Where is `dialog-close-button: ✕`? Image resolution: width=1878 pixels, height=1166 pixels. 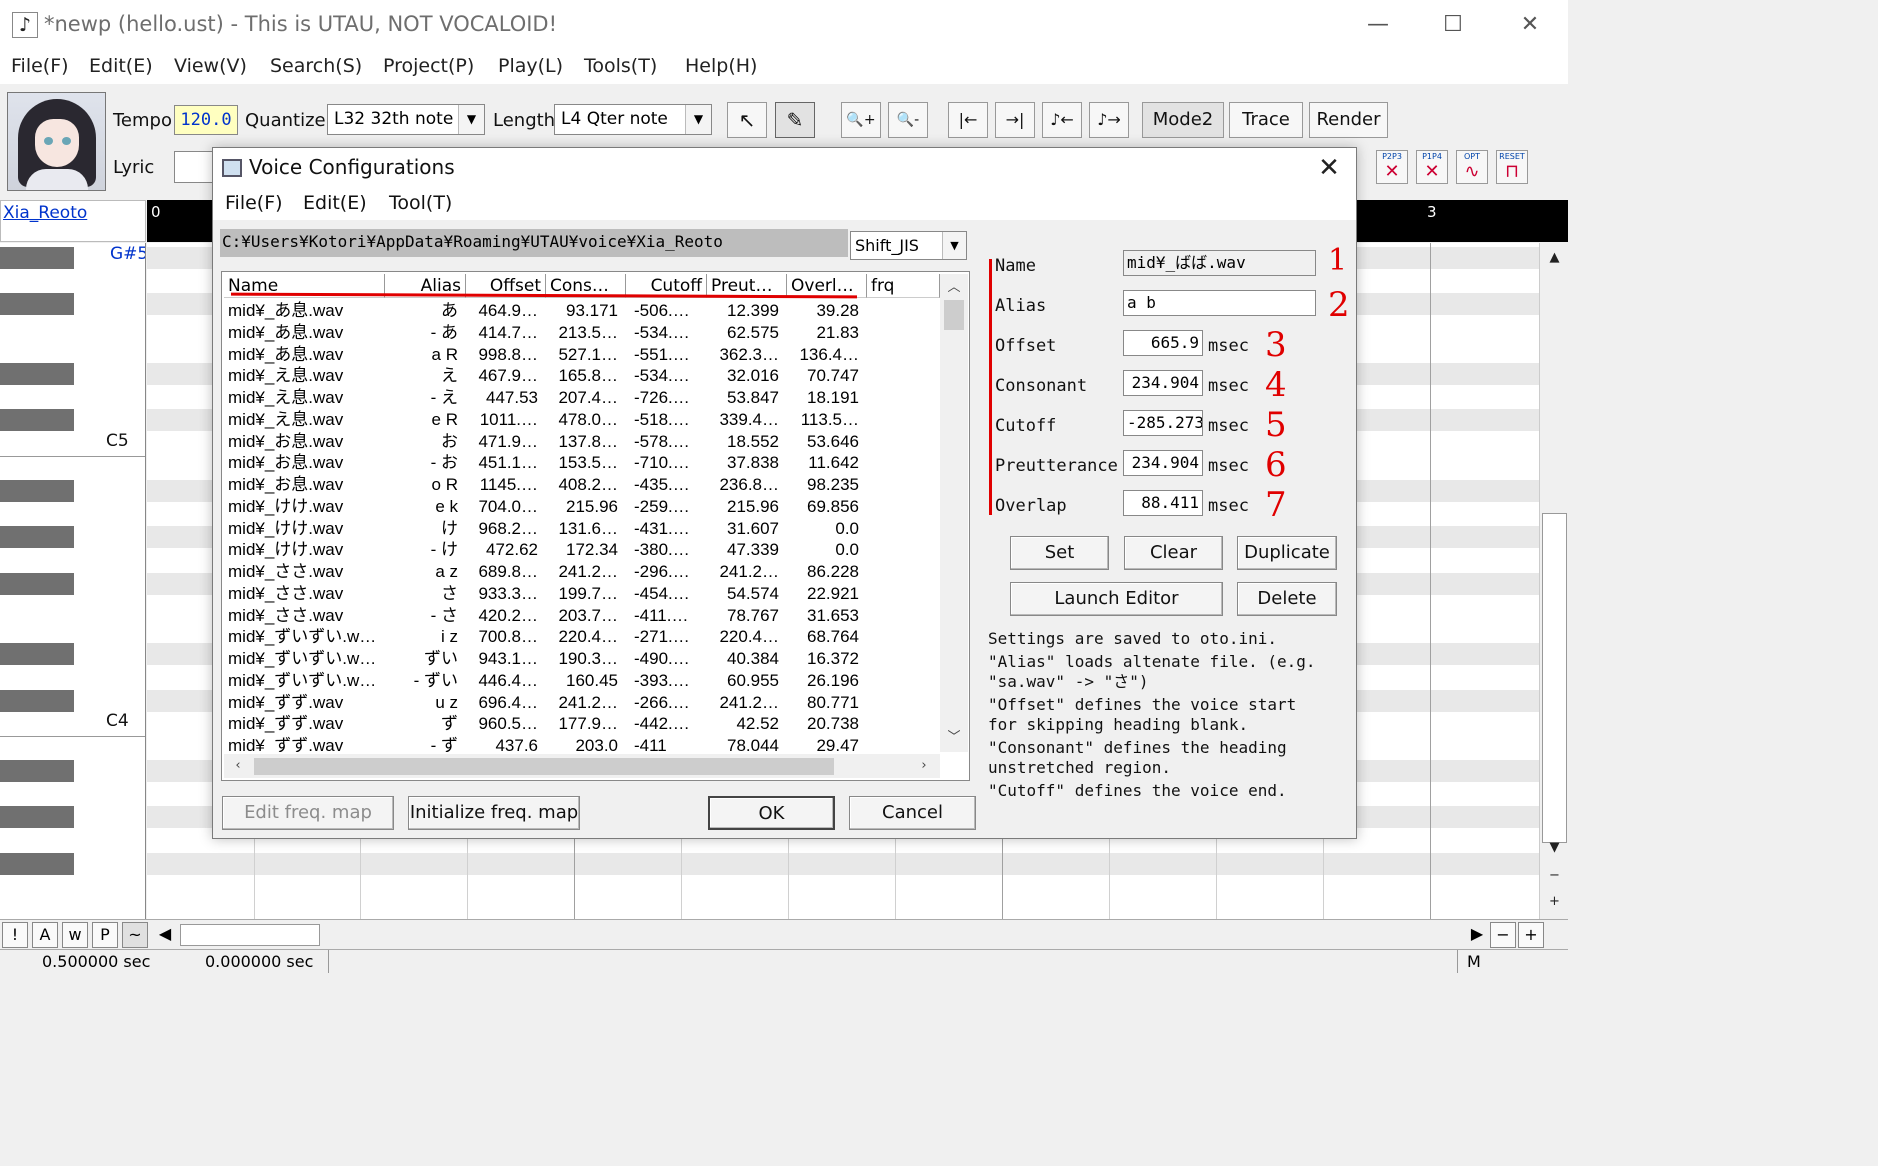 dialog-close-button: ✕ is located at coordinates (1329, 168).